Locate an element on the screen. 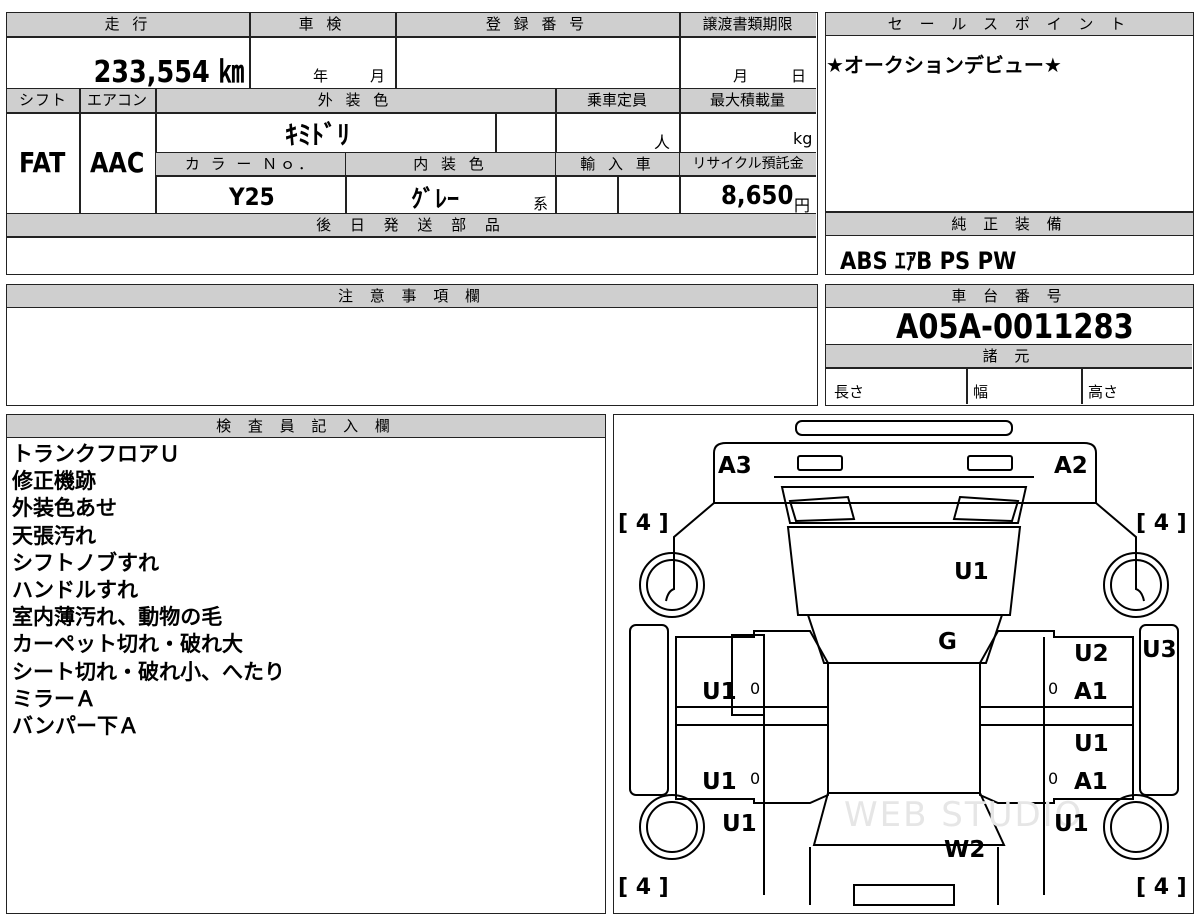 The height and width of the screenshot is (914, 1200). mark-left-fender: U1 is located at coordinates (739, 824).